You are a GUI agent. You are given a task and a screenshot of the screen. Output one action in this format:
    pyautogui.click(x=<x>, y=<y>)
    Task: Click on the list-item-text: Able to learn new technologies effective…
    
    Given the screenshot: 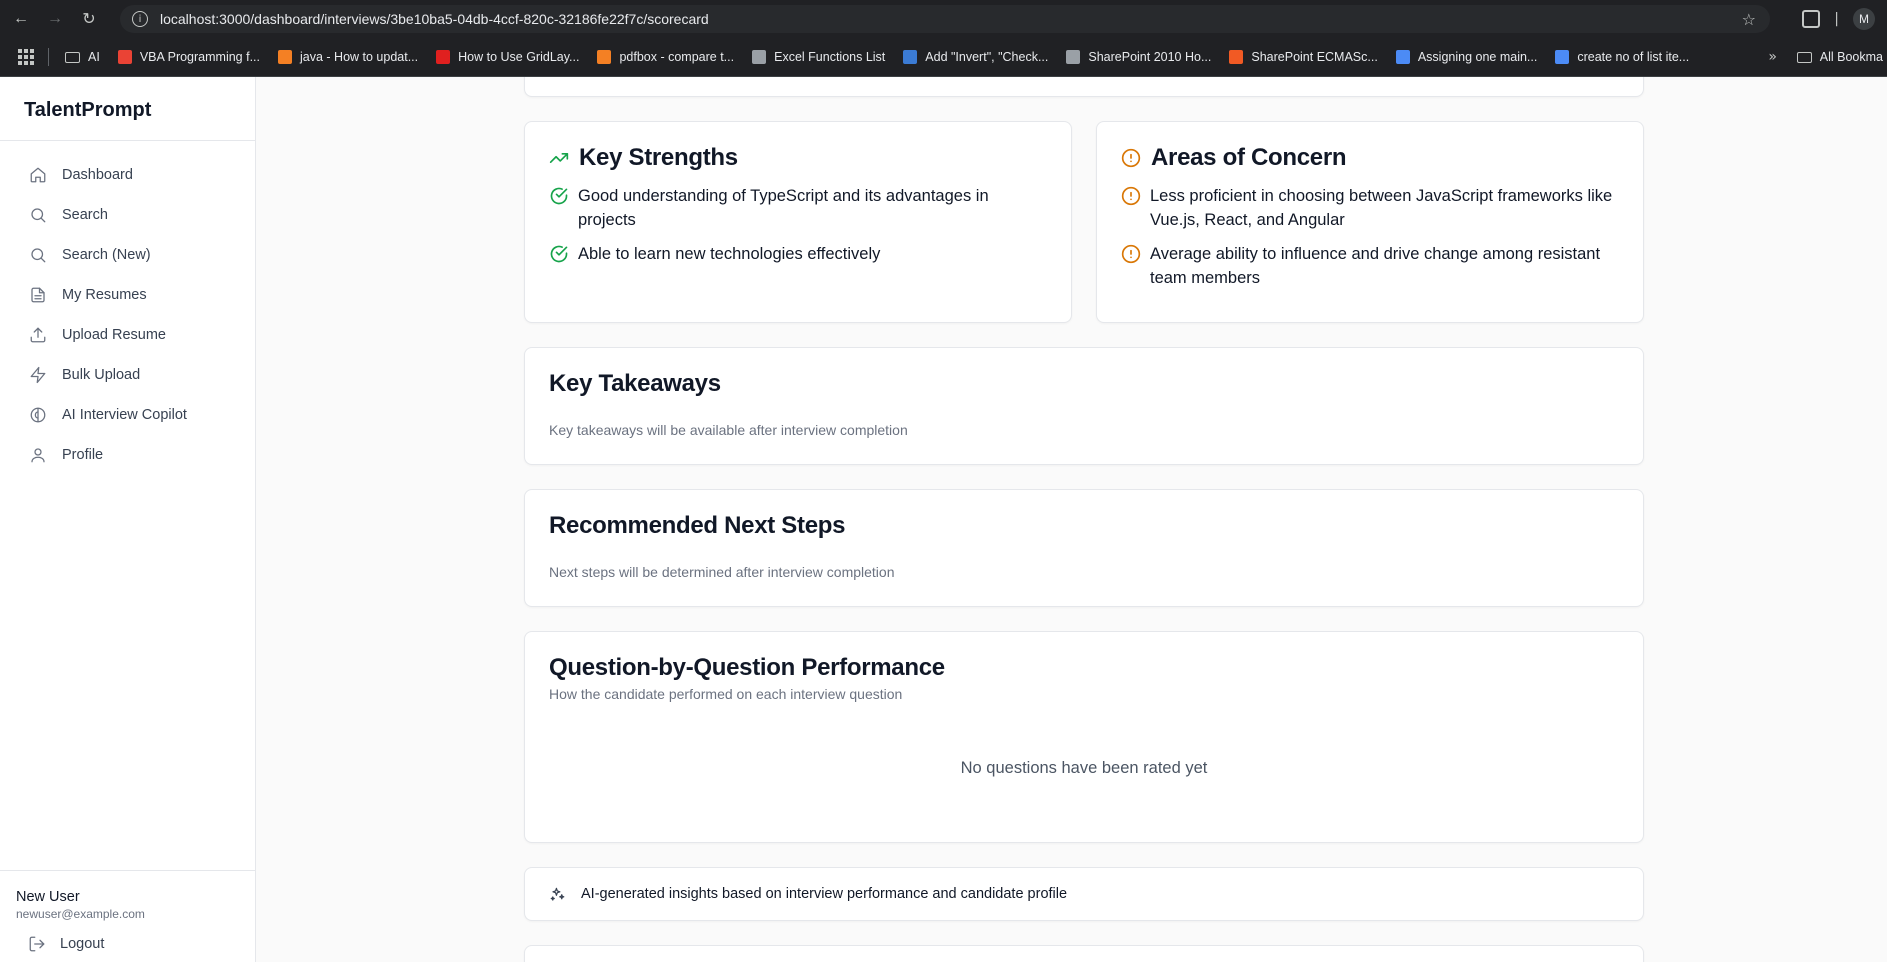 What is the action you would take?
    pyautogui.click(x=729, y=254)
    